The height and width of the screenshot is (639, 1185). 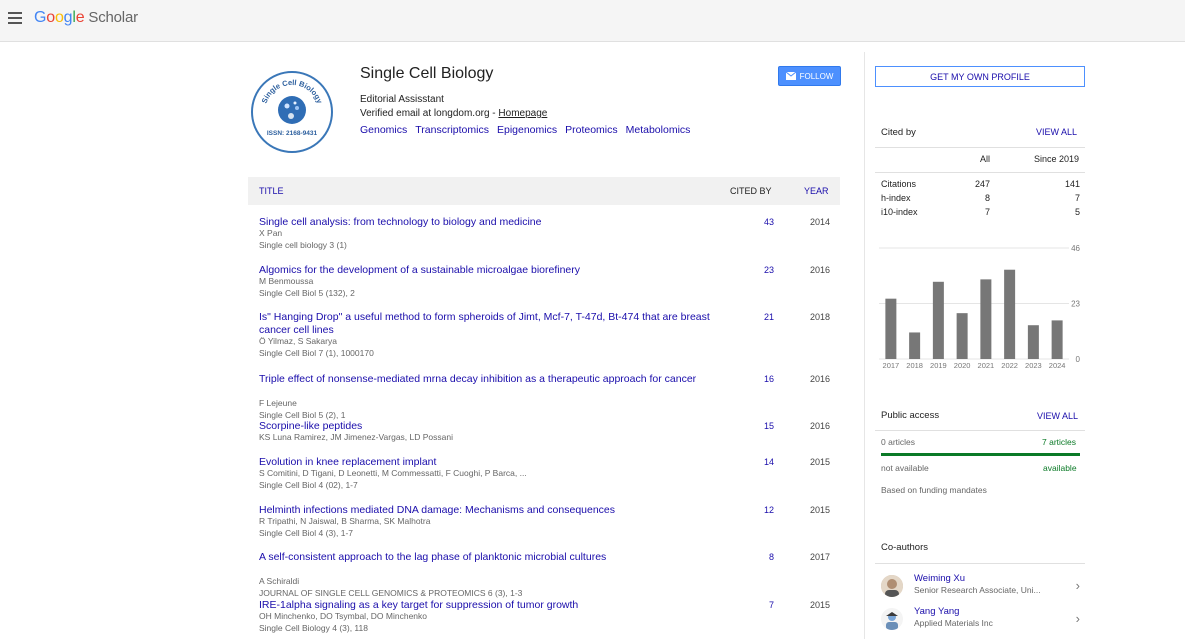 What do you see at coordinates (962, 336) in the screenshot?
I see `bar-2020` at bounding box center [962, 336].